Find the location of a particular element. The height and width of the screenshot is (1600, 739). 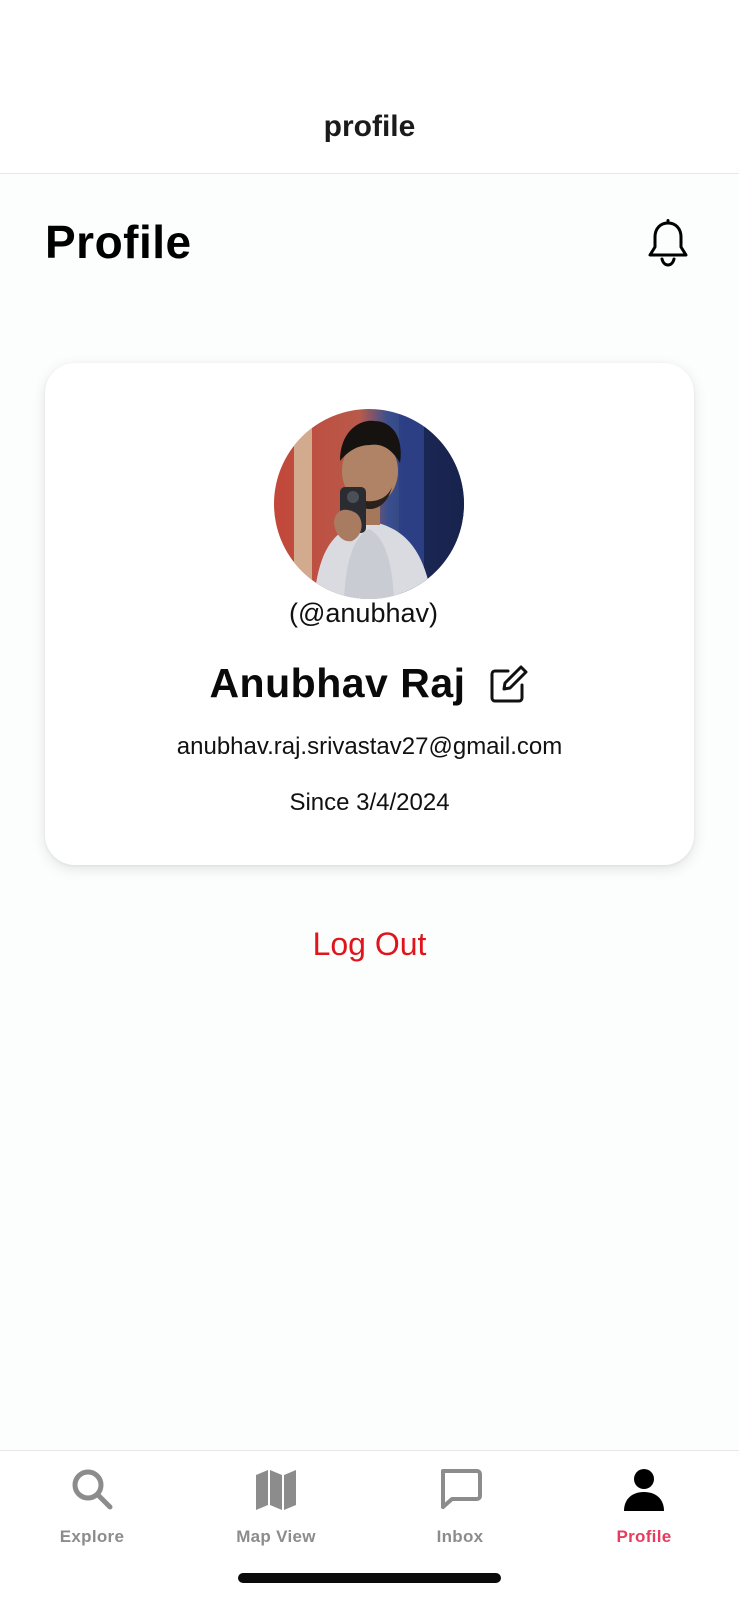

tab-explore: Explore is located at coordinates (92, 1515).